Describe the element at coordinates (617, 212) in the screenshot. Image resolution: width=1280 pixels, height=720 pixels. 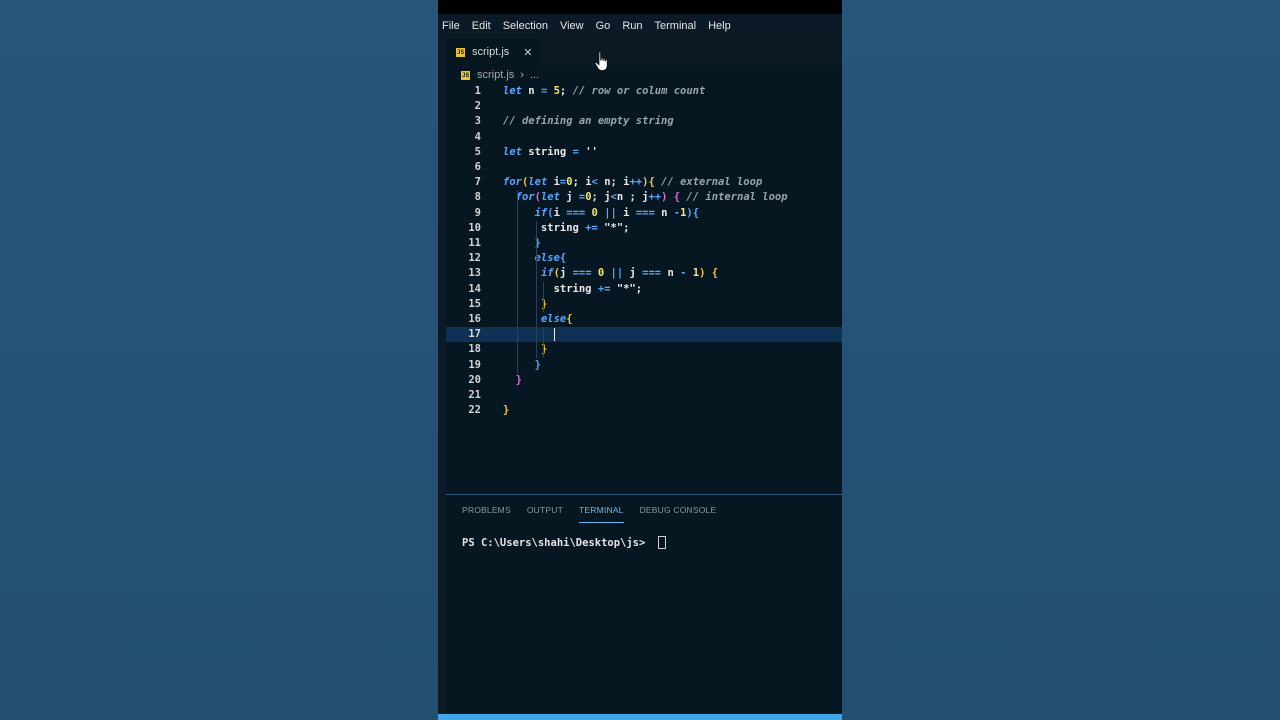
I see `code-text: if(i === 0 || i === n -1){` at that location.